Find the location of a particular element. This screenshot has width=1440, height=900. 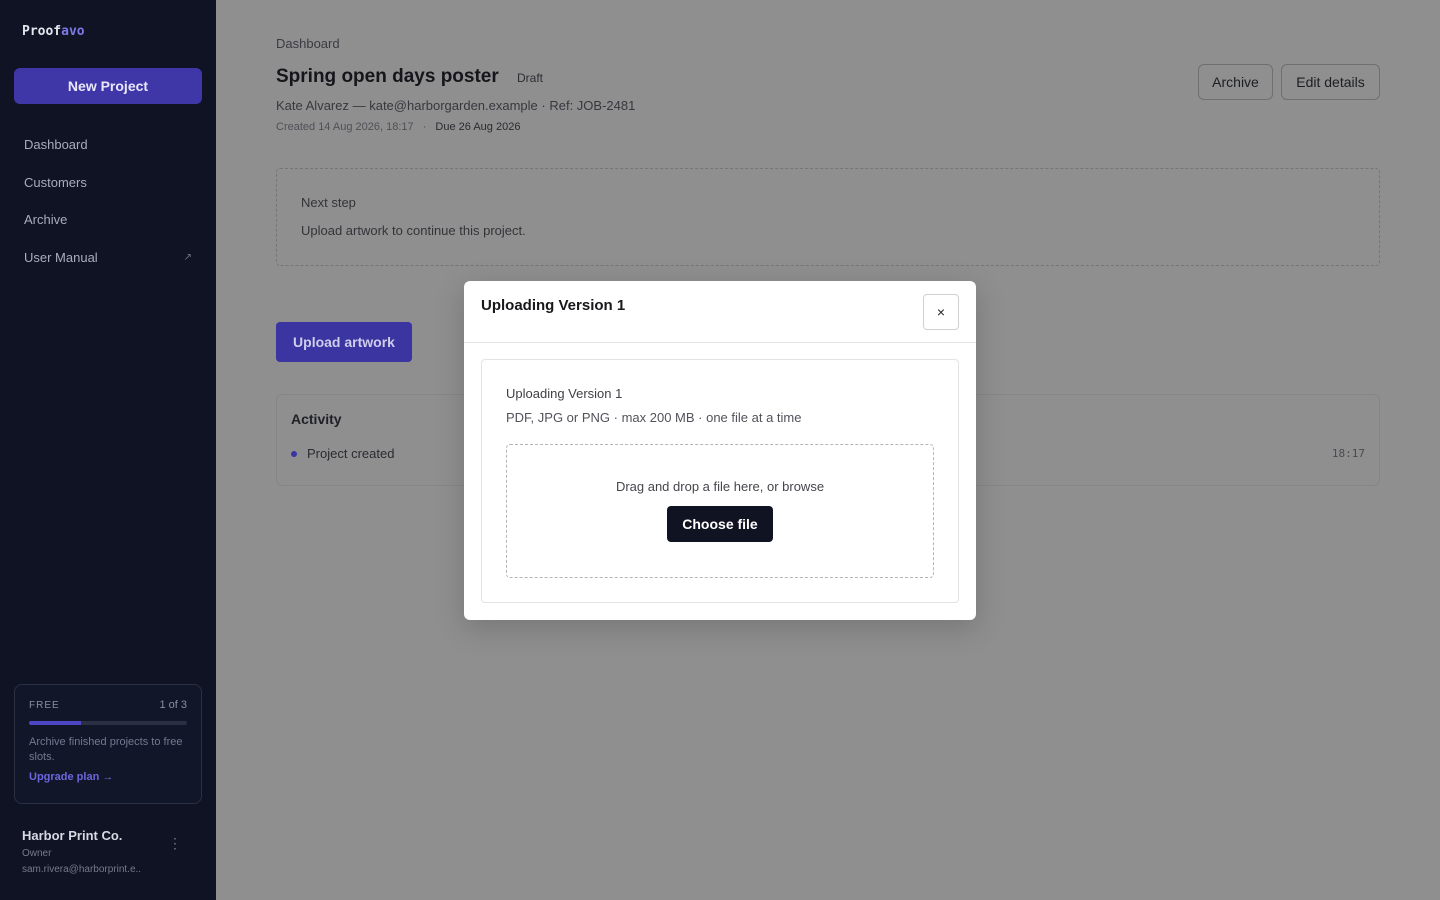

activity-text: Project created is located at coordinates (351, 453).